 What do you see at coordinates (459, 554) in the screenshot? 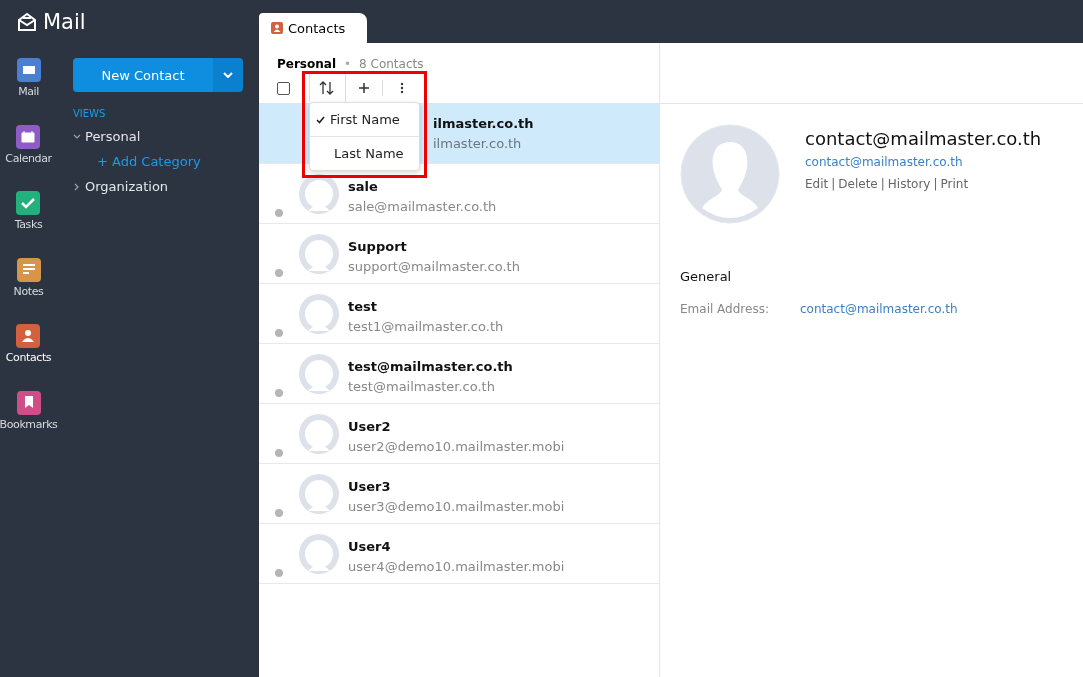
I see `contact-row: User4 user4@demo10.mailmaster.mobi` at bounding box center [459, 554].